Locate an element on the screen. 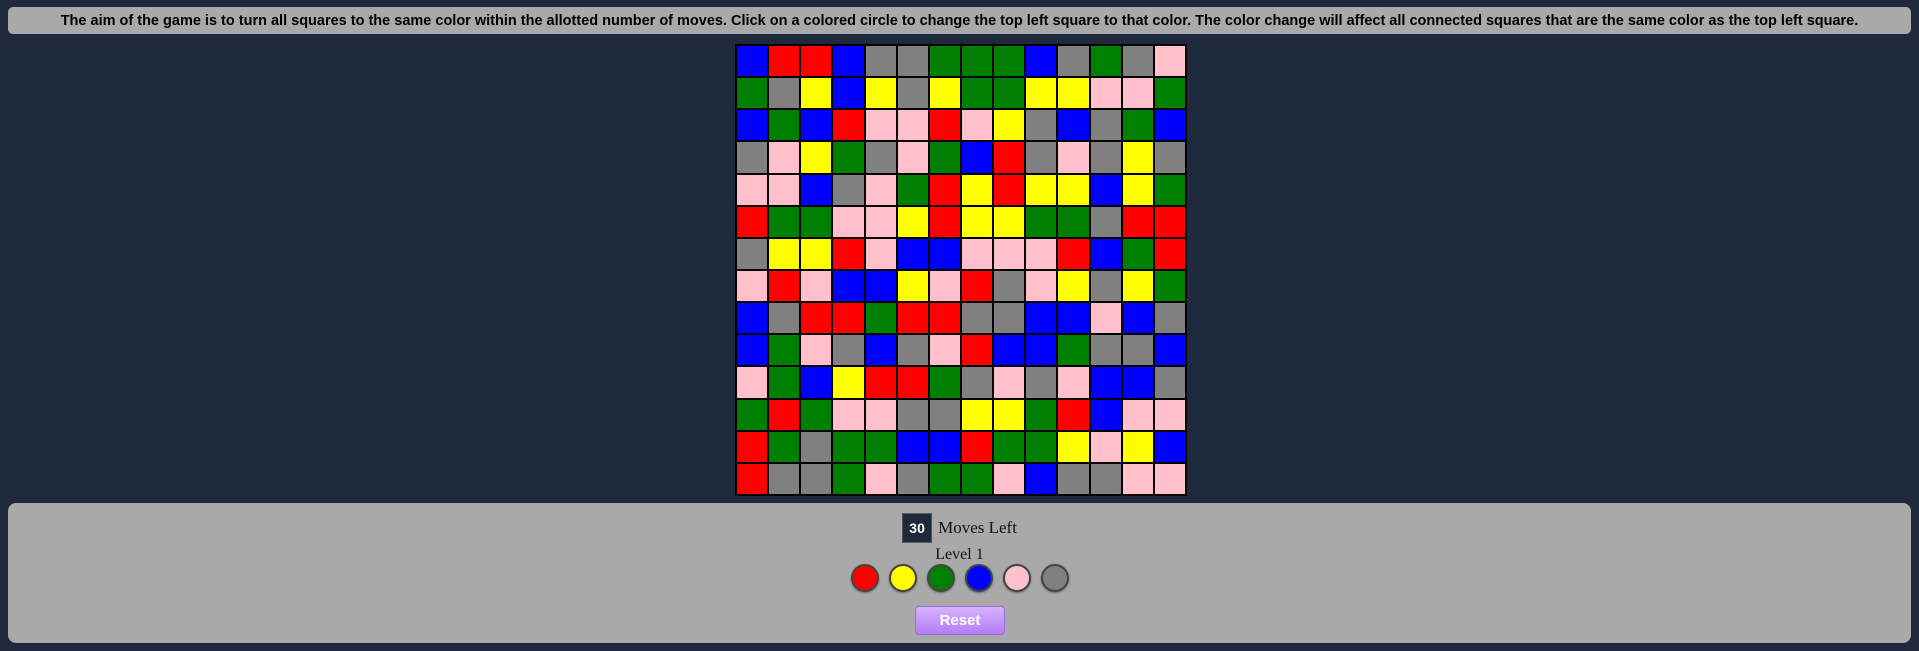 The width and height of the screenshot is (1919, 651). color-button-gray is located at coordinates (1054, 578).